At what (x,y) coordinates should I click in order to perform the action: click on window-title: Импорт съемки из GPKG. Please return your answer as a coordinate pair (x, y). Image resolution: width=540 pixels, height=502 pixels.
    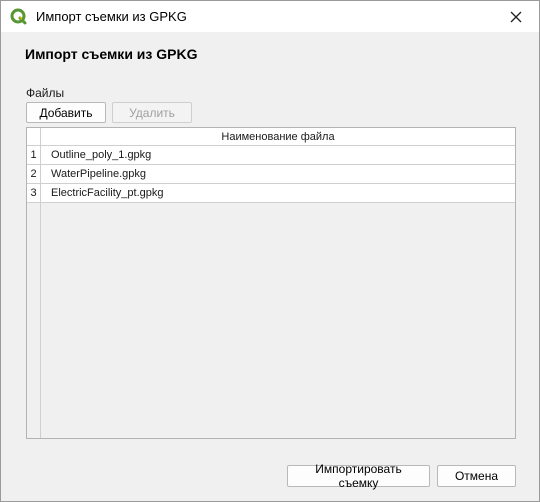
    Looking at the image, I should click on (111, 16).